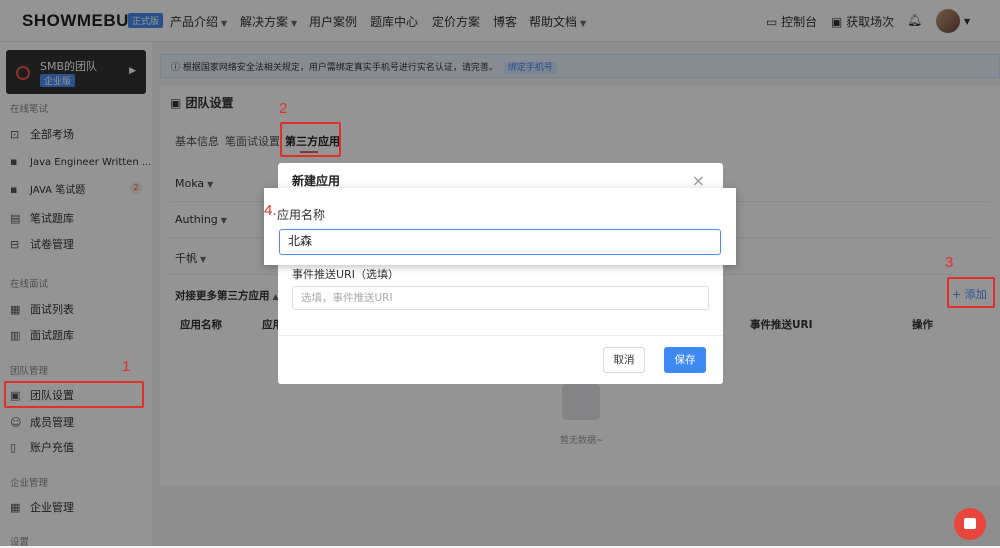 Image resolution: width=1000 pixels, height=548 pixels. I want to click on annotation-1: 1, so click(126, 366).